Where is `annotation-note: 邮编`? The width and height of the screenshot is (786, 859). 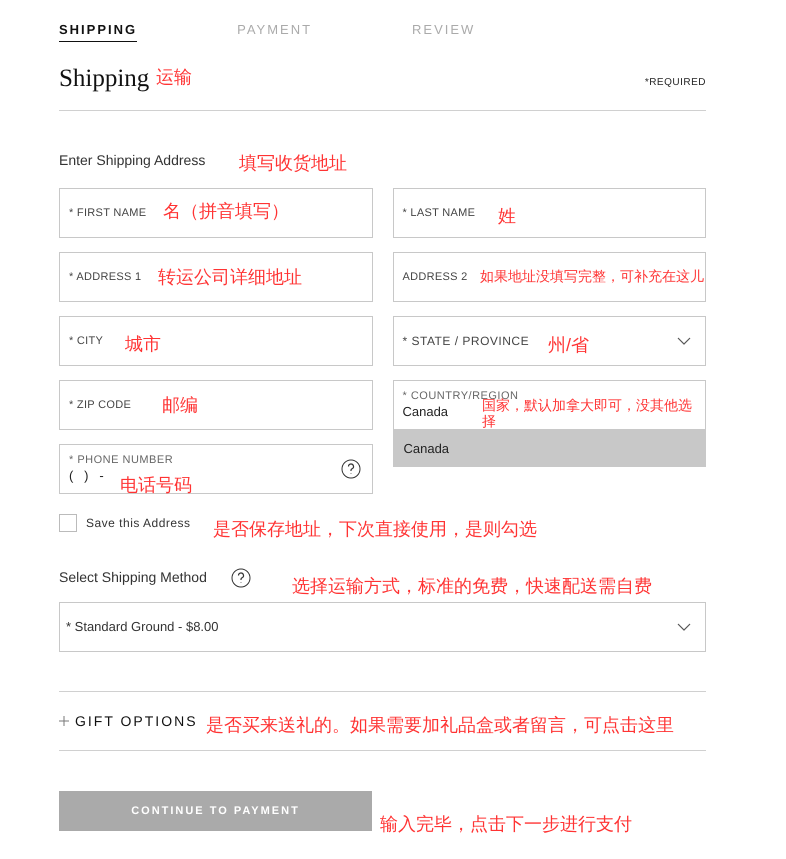 annotation-note: 邮编 is located at coordinates (180, 405).